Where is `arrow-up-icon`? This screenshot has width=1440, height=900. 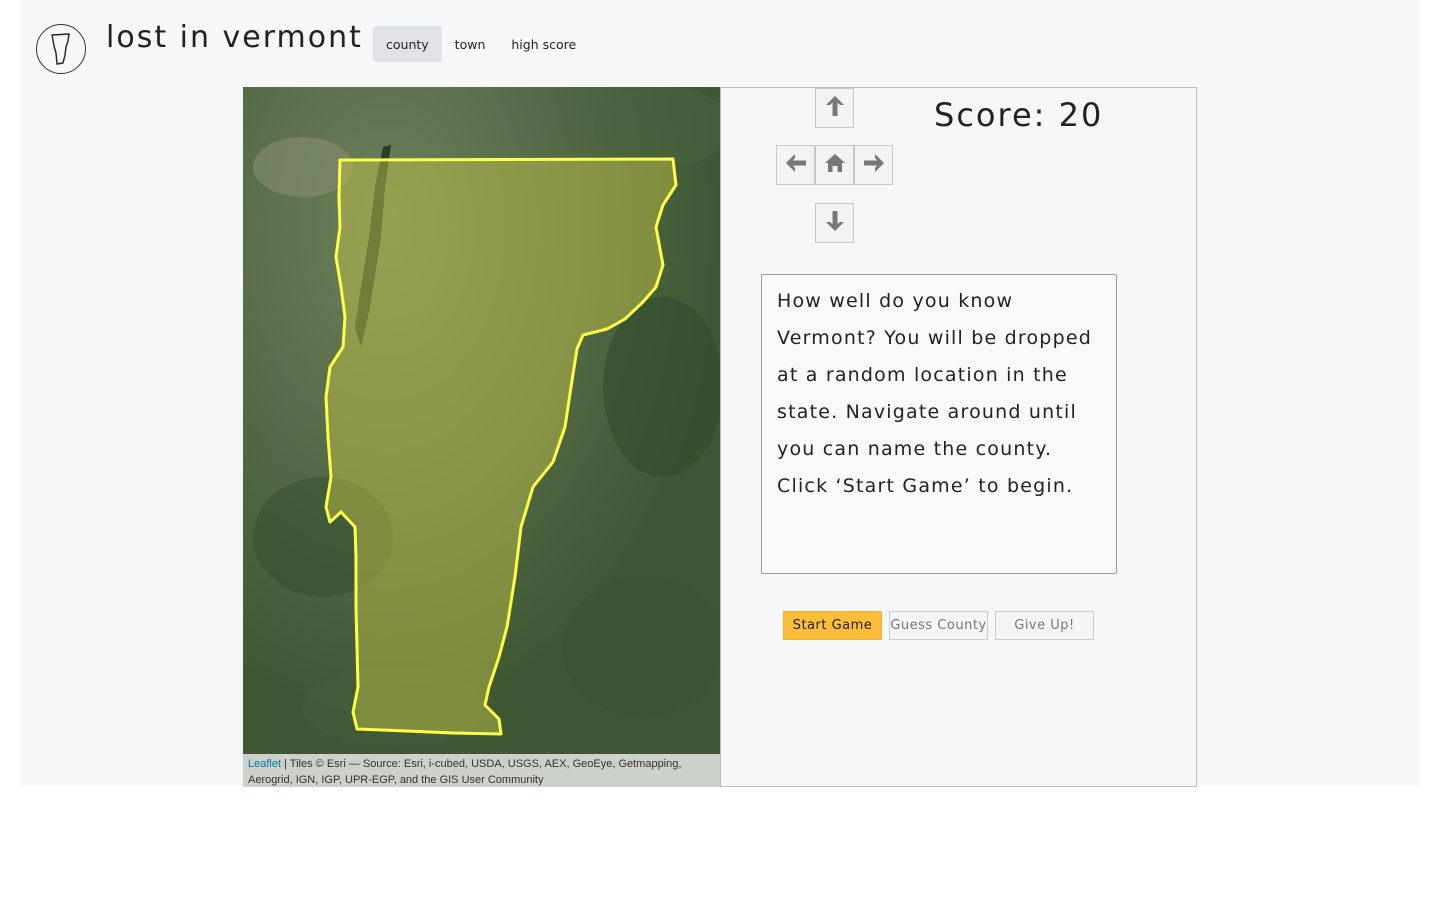
arrow-up-icon is located at coordinates (835, 108).